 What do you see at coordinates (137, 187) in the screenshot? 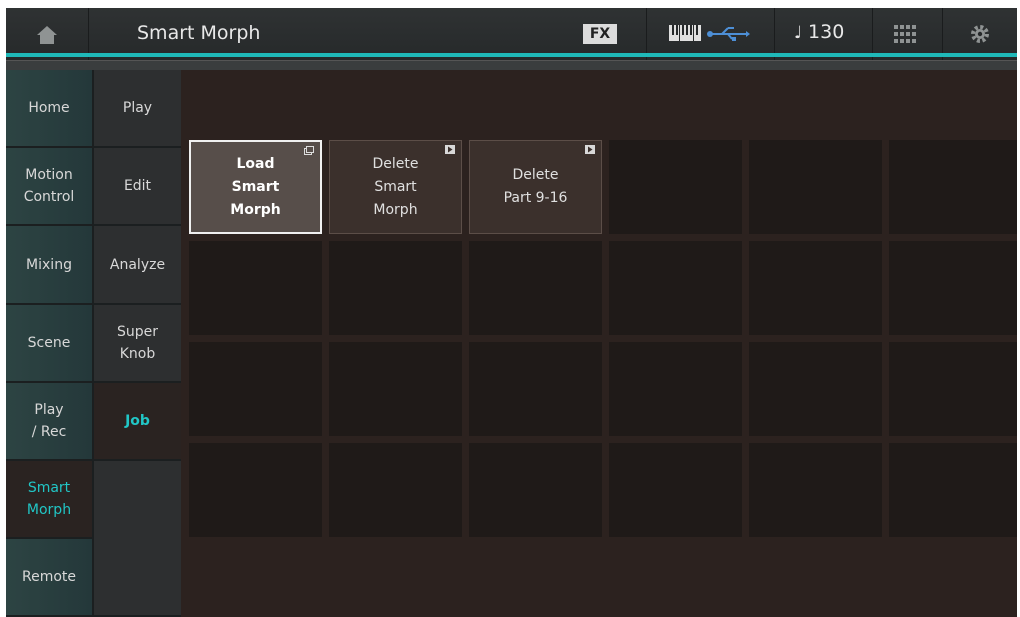
I see `subtab-edit: Edit` at bounding box center [137, 187].